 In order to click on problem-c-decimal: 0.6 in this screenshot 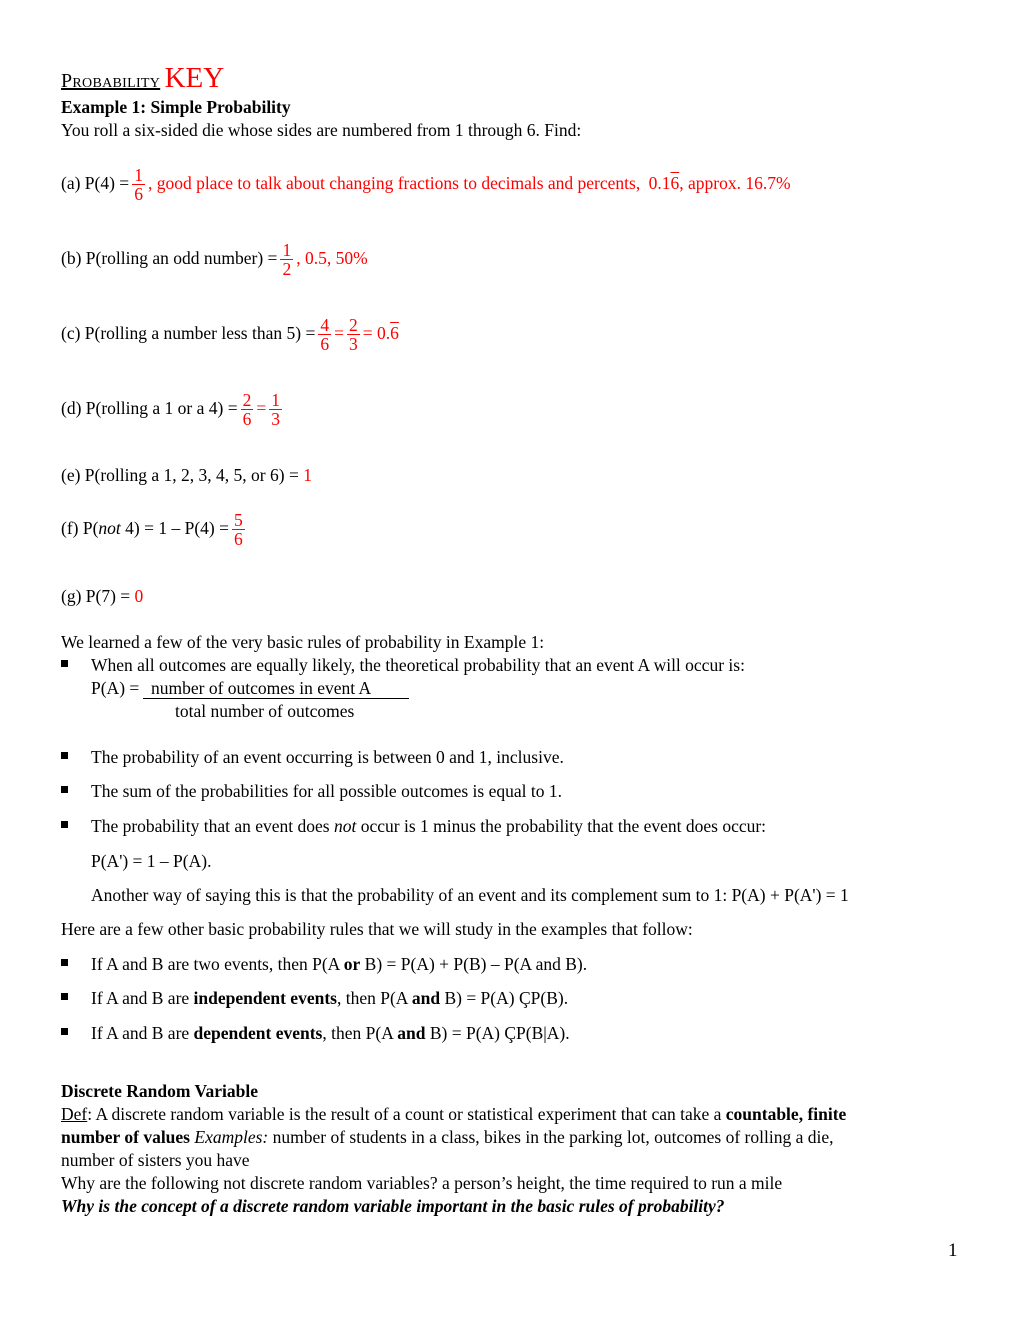, I will do `click(388, 333)`.